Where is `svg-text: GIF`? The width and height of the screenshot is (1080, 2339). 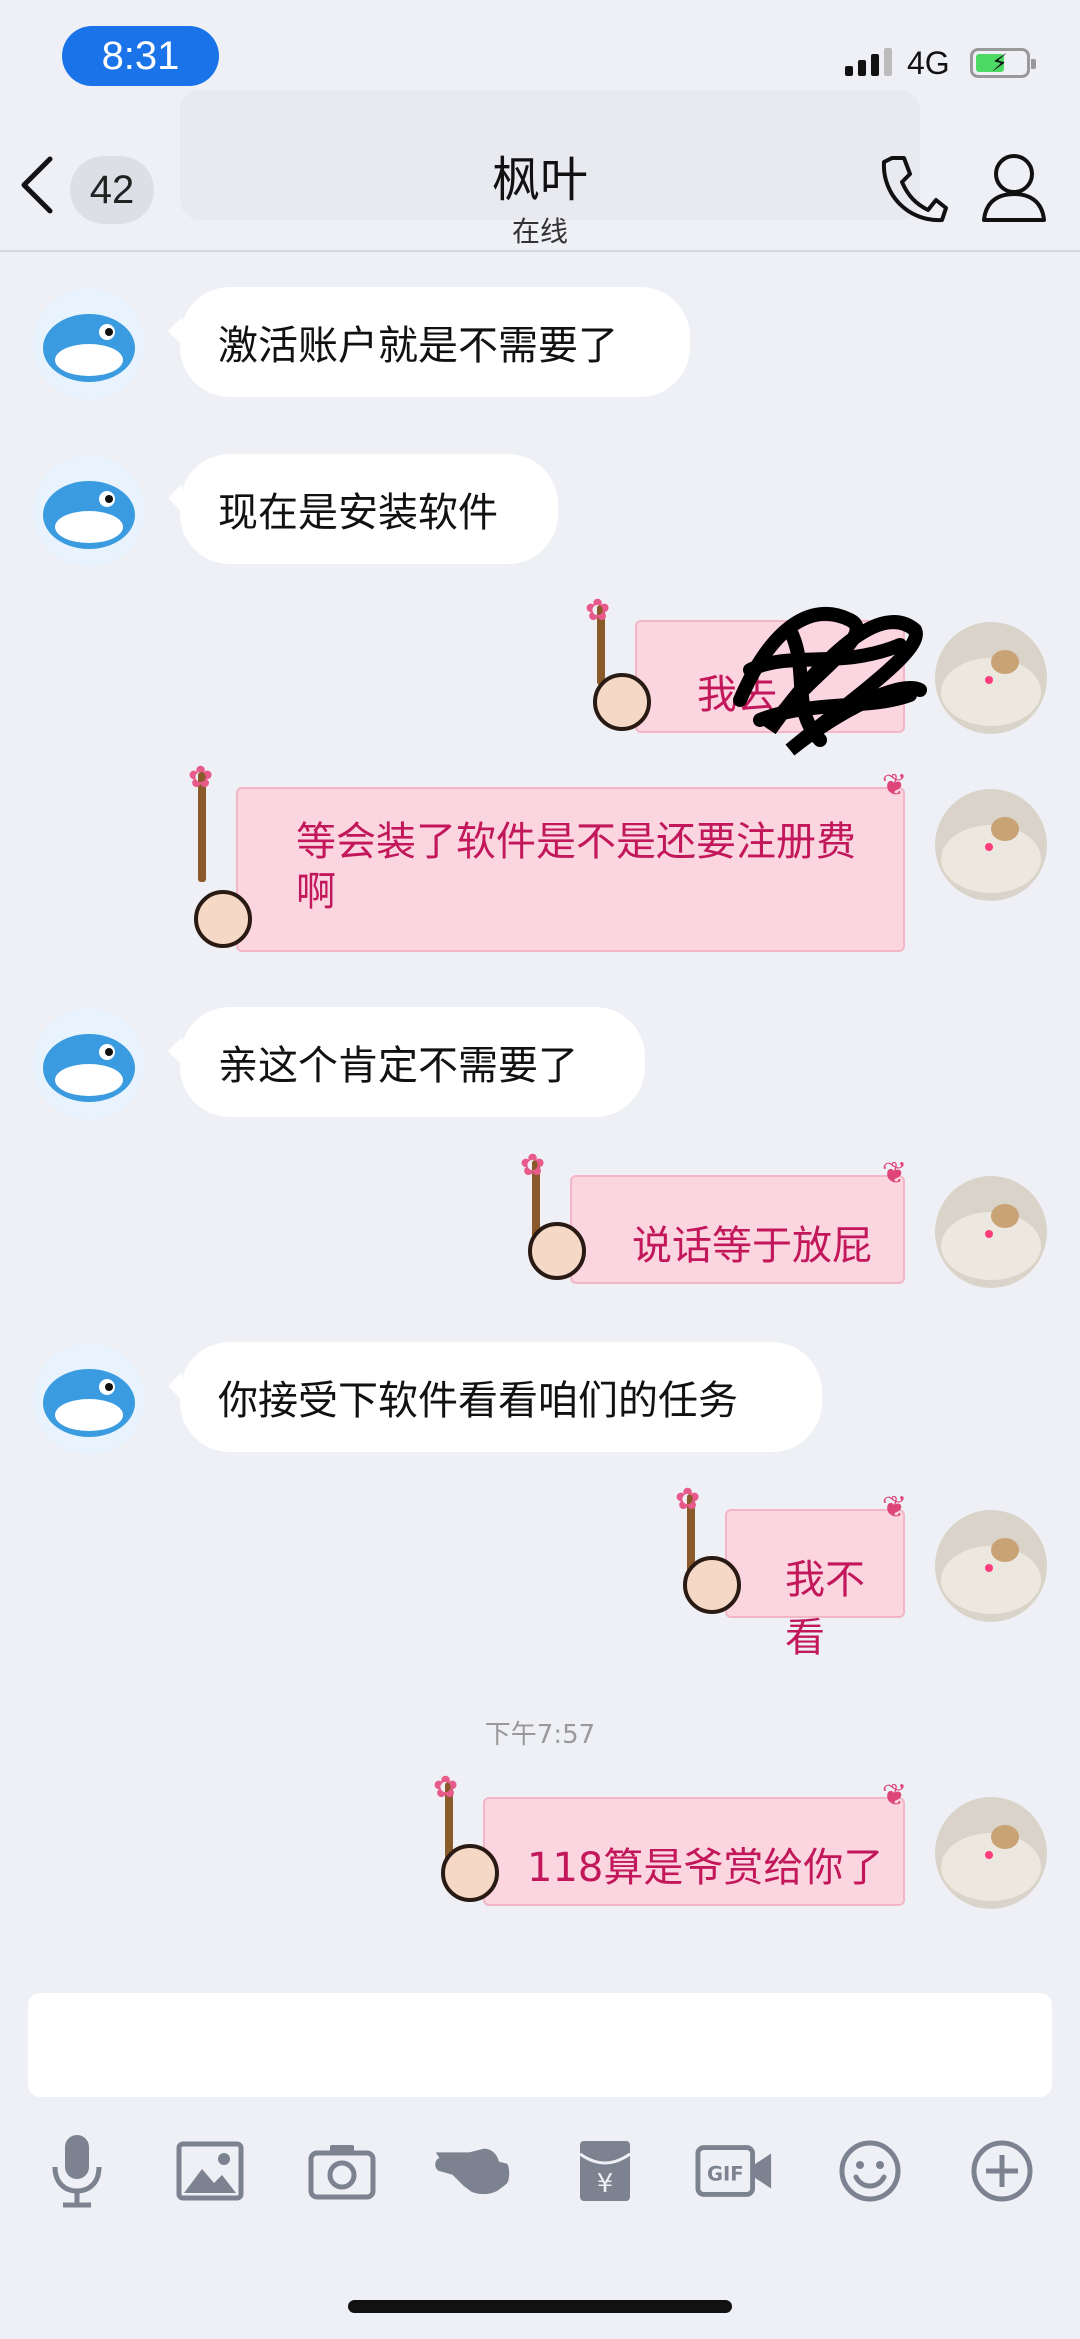 svg-text: GIF is located at coordinates (725, 2174).